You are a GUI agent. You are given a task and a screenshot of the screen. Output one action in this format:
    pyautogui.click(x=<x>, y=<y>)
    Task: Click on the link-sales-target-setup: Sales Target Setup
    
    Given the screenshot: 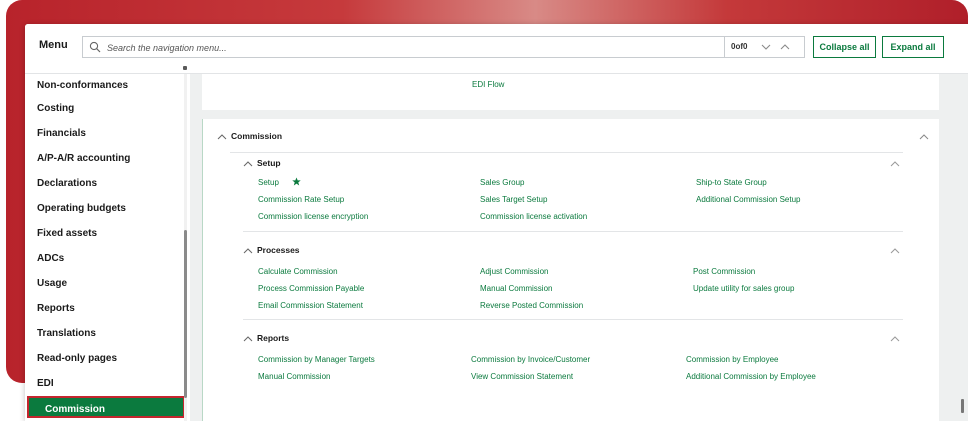 What is the action you would take?
    pyautogui.click(x=513, y=199)
    